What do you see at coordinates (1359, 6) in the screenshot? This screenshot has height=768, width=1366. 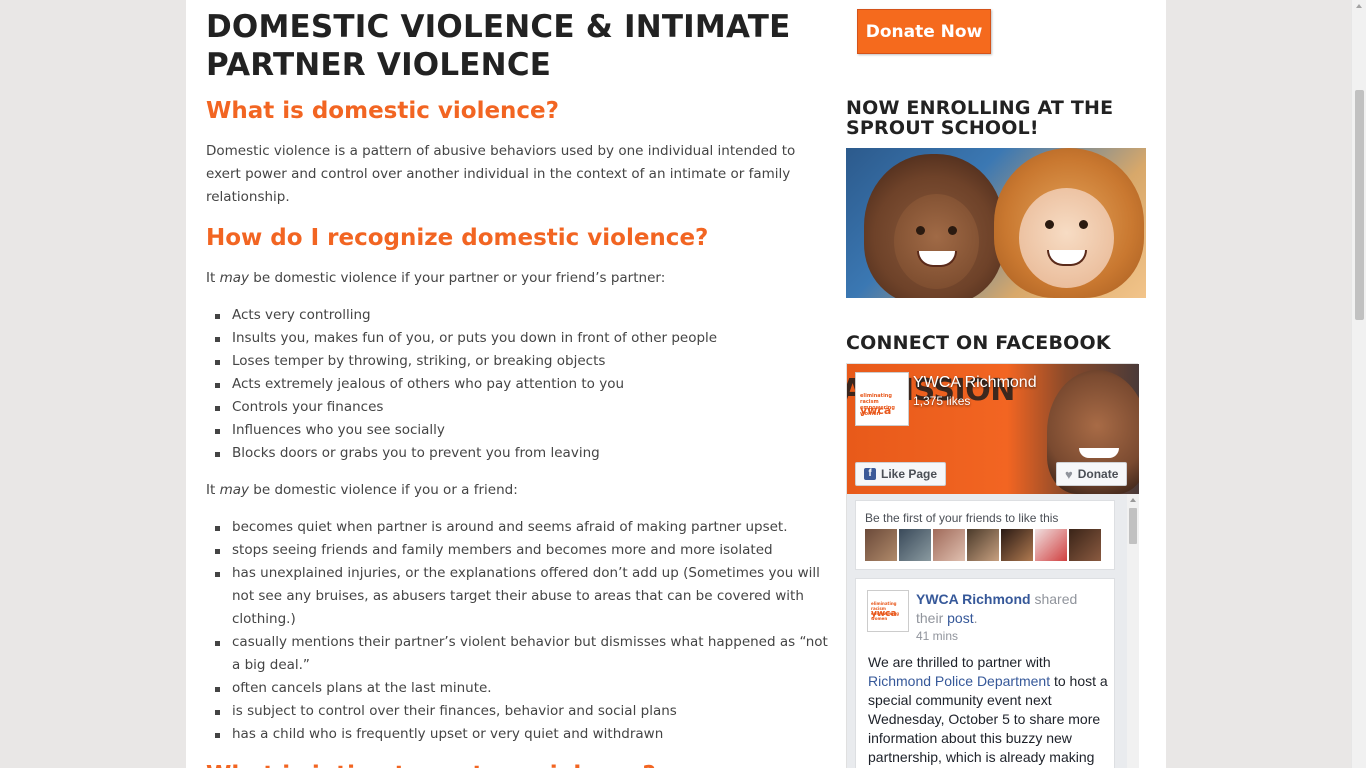 I see `scroll-up-arrow-icon` at bounding box center [1359, 6].